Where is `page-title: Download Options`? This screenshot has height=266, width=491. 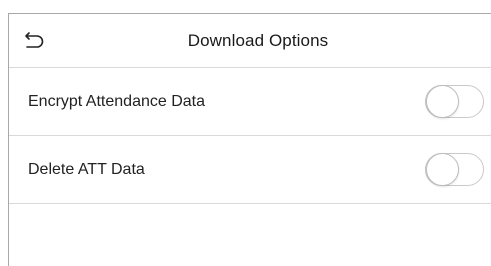 page-title: Download Options is located at coordinates (258, 40).